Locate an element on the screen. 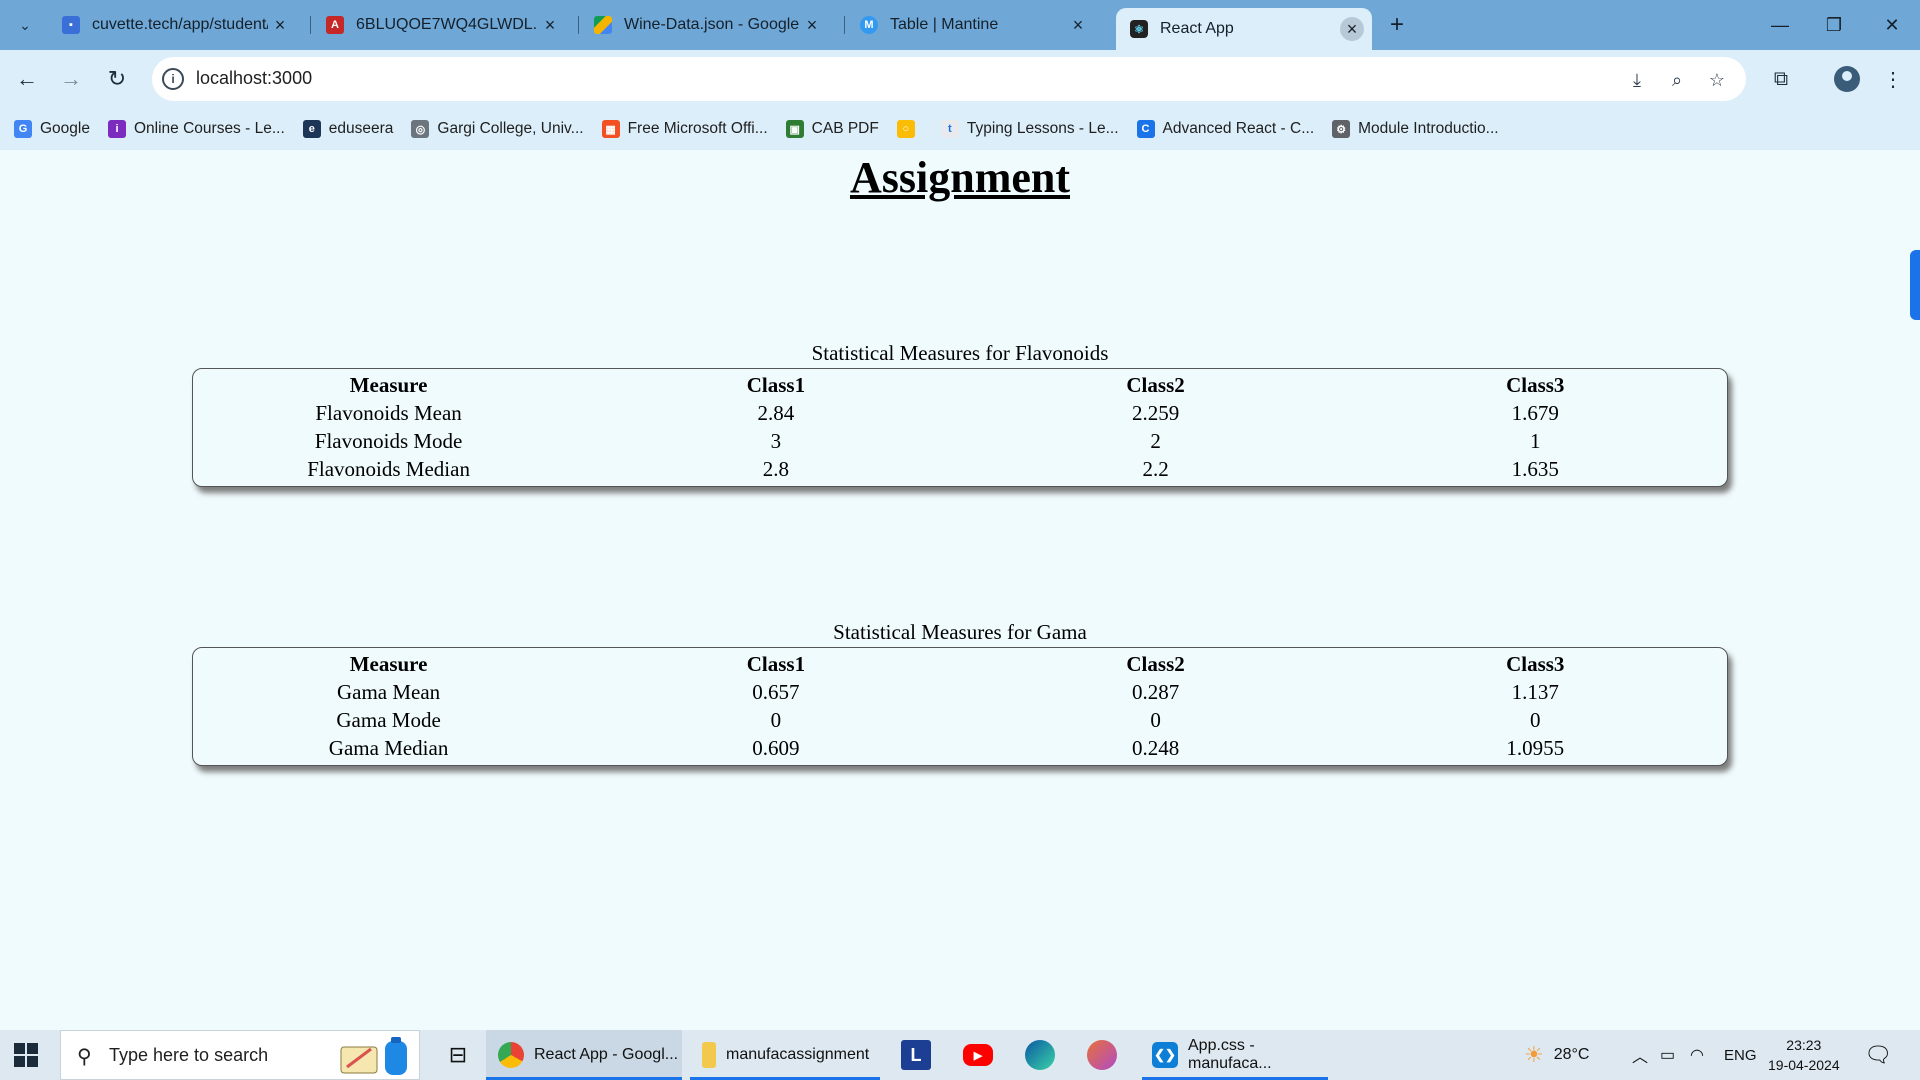  table-cell: 2.8 is located at coordinates (776, 469).